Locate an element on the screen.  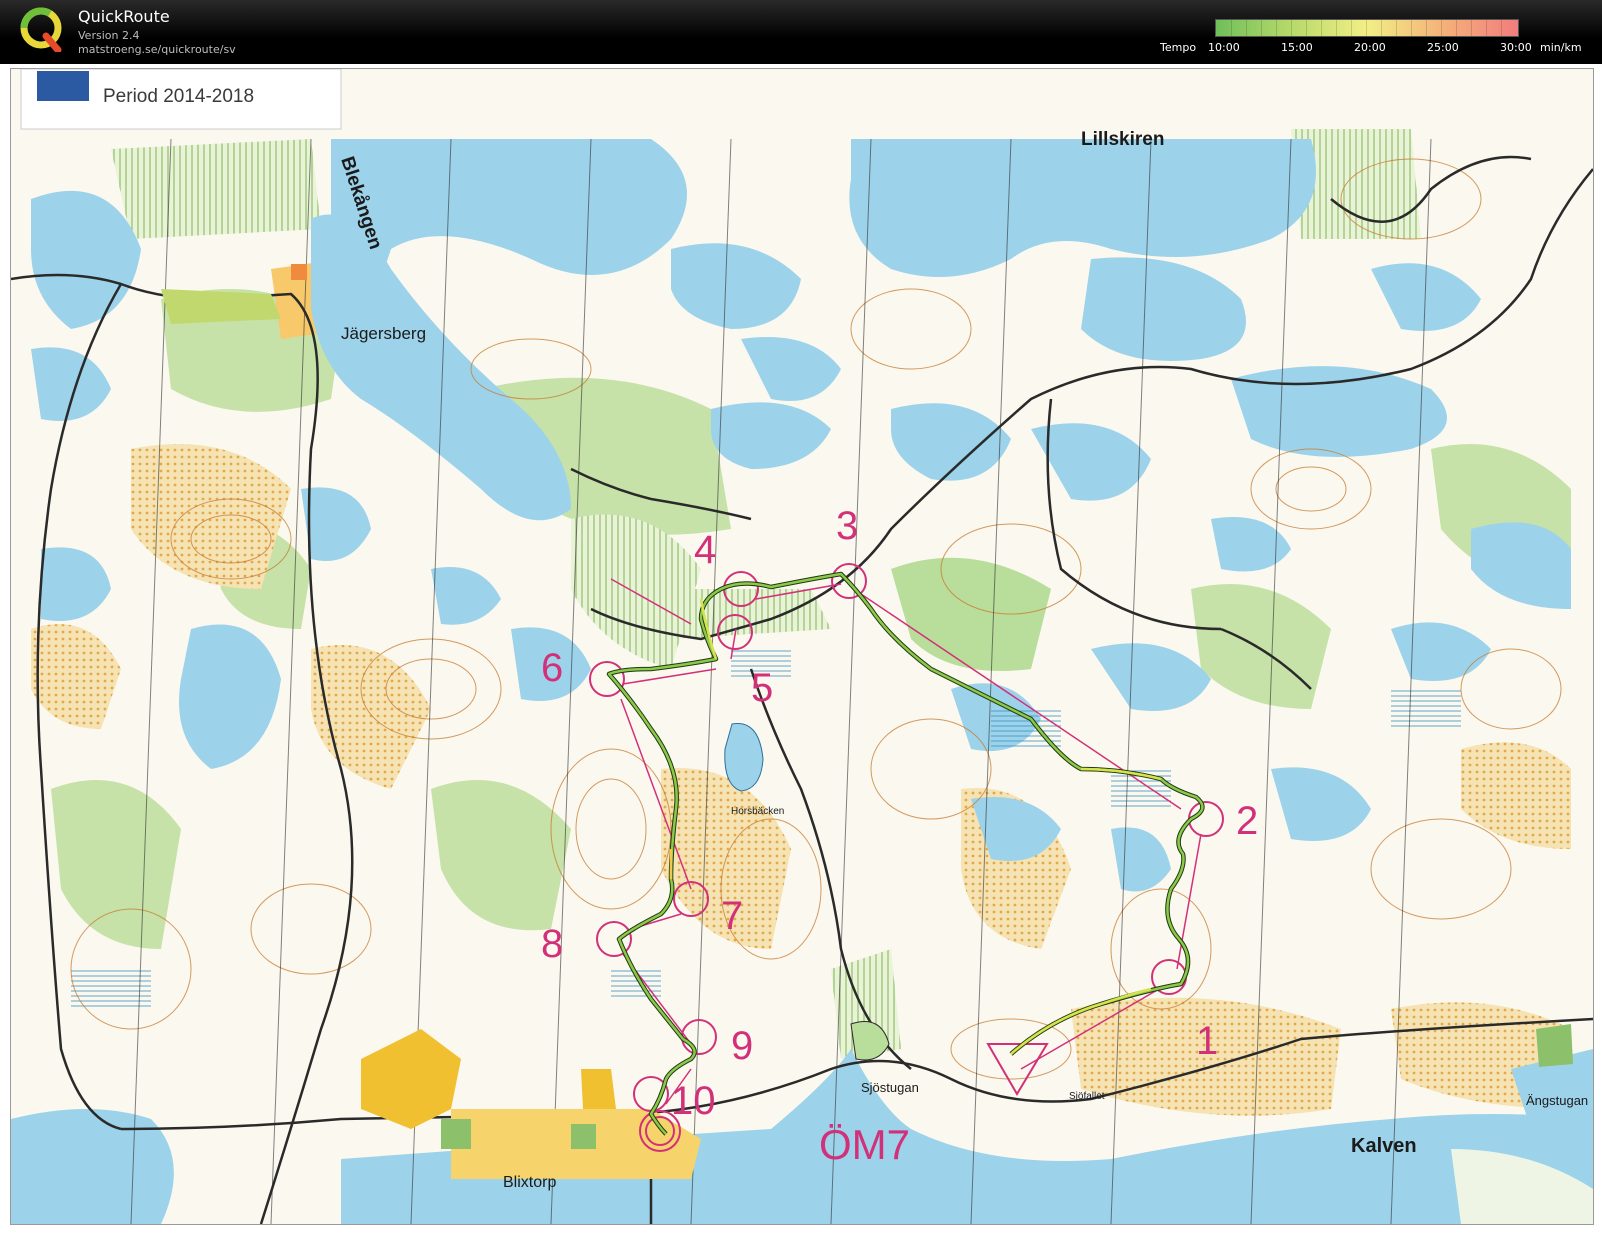
control-number-7: 7 is located at coordinates (732, 916).